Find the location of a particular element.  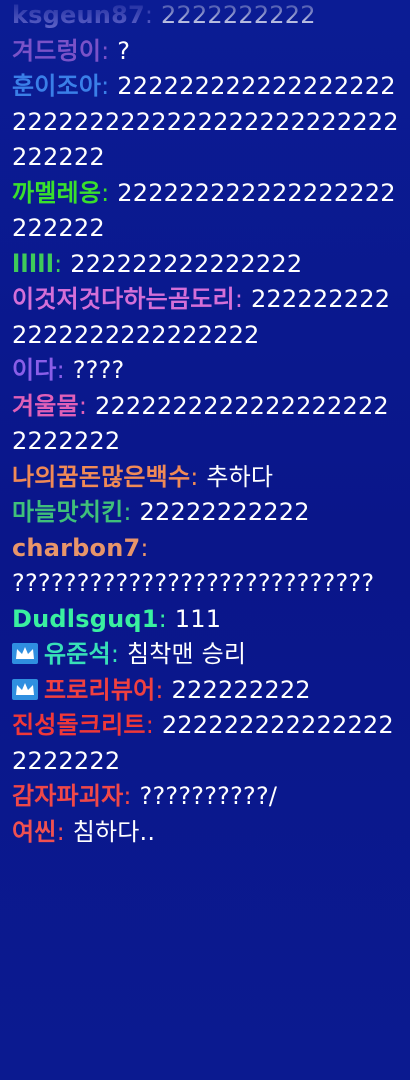

chat-username: 나의꿈돈많은백수 is located at coordinates (101, 477).